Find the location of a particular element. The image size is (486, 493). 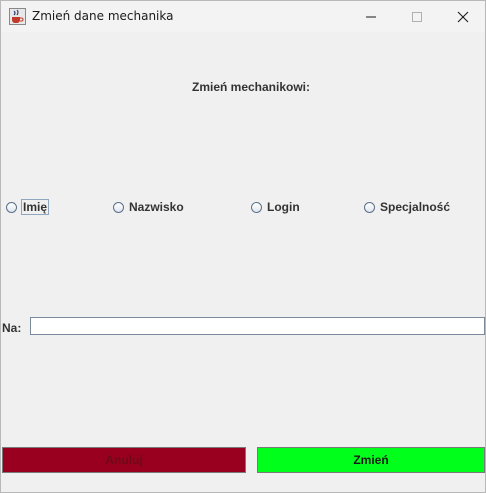

radio-login: Login is located at coordinates (275, 207).